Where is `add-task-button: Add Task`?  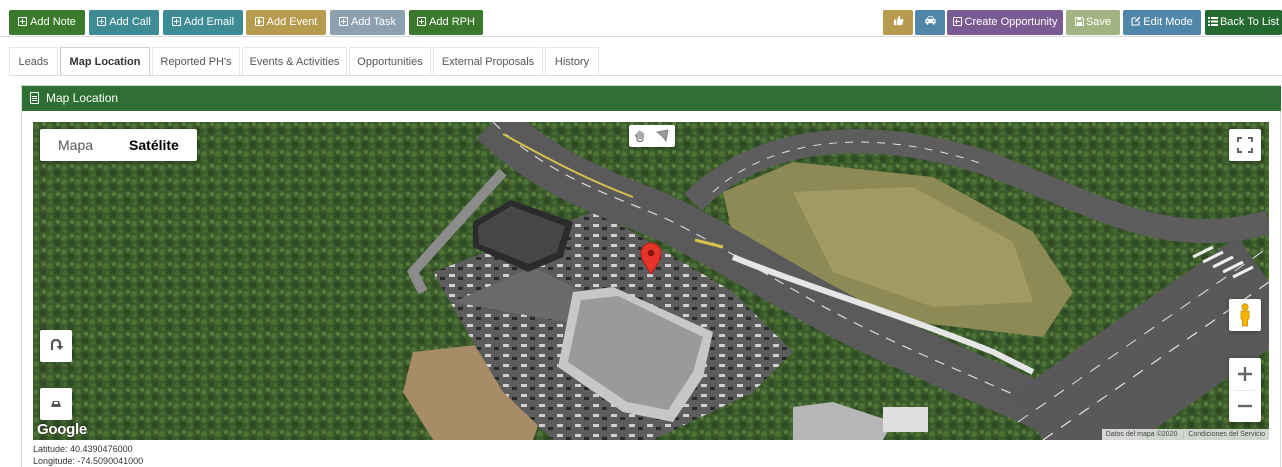 add-task-button: Add Task is located at coordinates (367, 22).